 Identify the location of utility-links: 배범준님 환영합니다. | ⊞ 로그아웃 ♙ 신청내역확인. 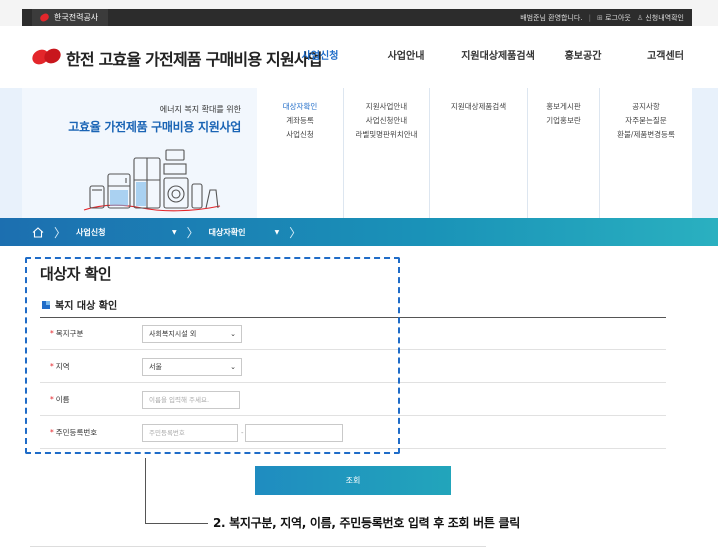
(602, 17).